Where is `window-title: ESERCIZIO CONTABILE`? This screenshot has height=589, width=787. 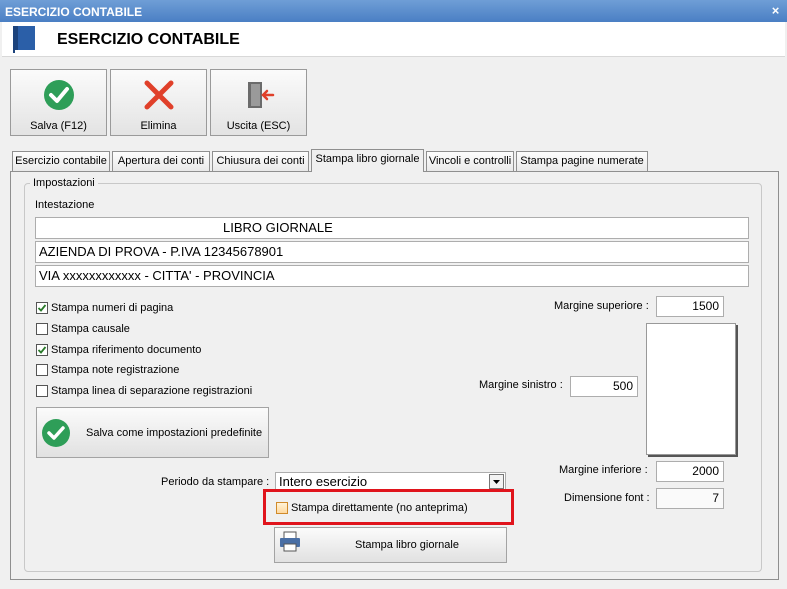 window-title: ESERCIZIO CONTABILE is located at coordinates (74, 12).